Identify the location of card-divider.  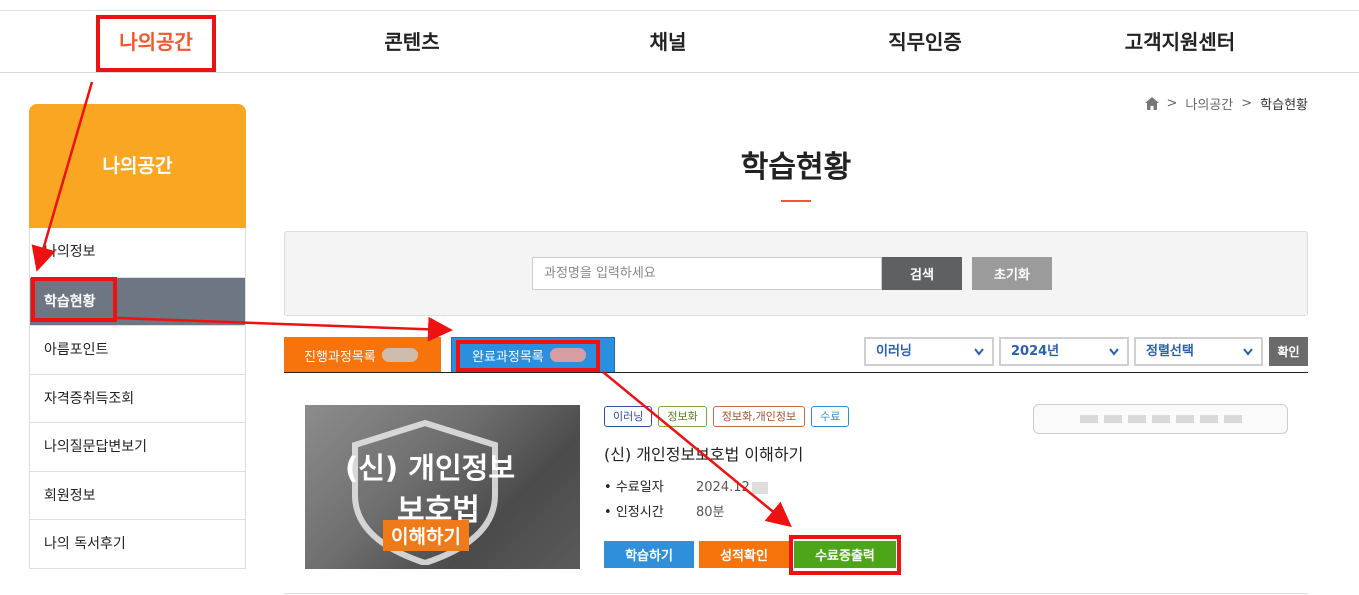
(796, 593).